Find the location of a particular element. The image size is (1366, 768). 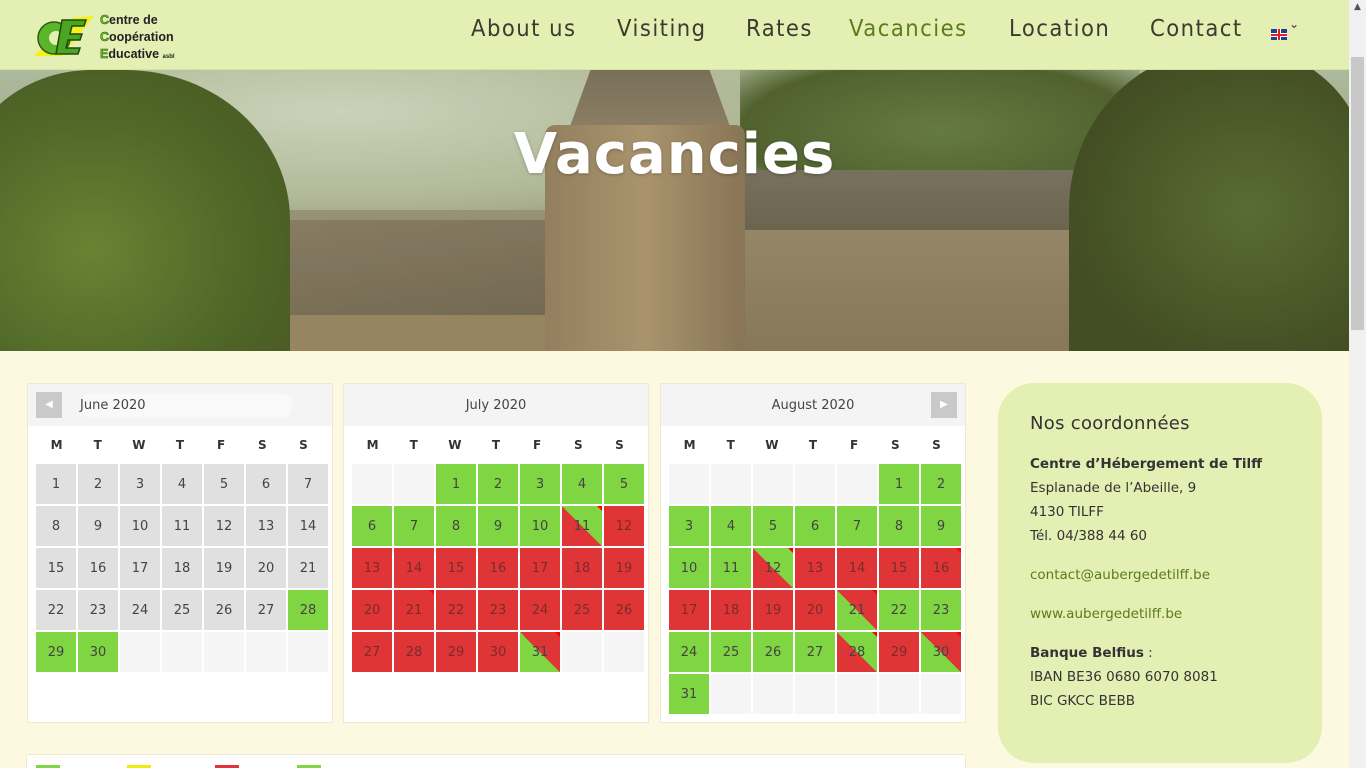

weekday-label: T is located at coordinates (730, 445).